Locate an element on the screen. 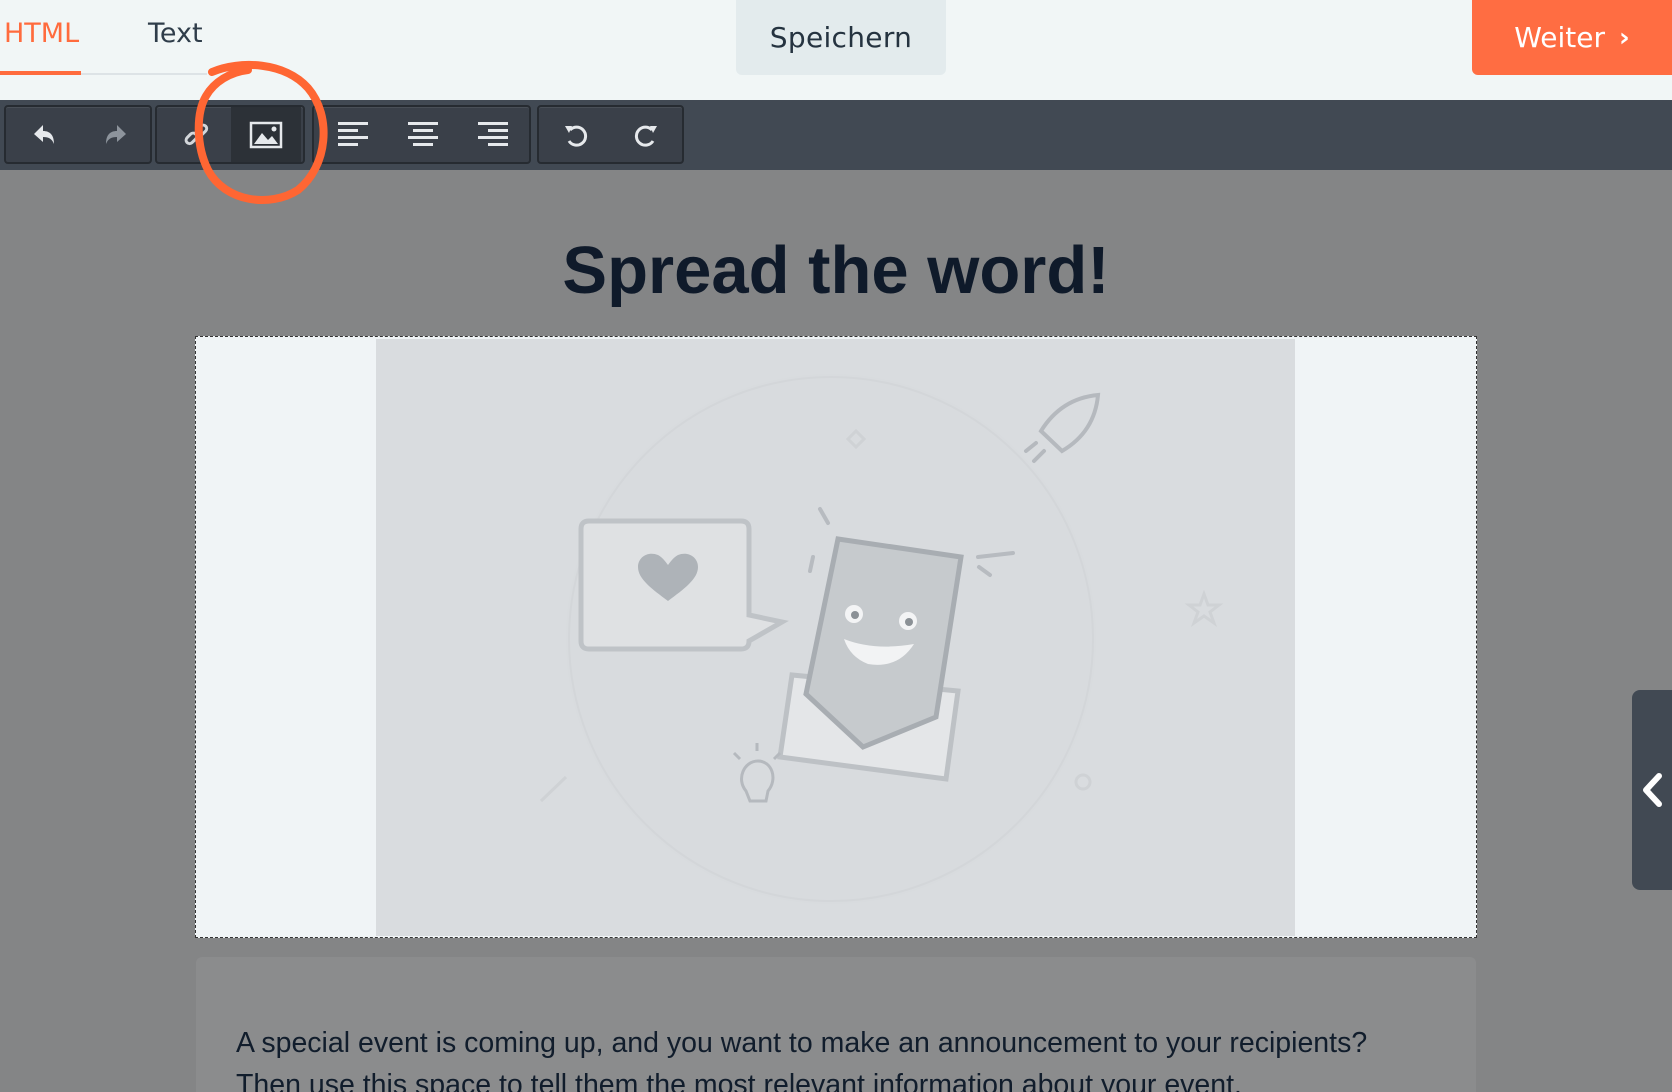 This screenshot has height=1092, width=1672. chevron-left-icon is located at coordinates (1652, 790).